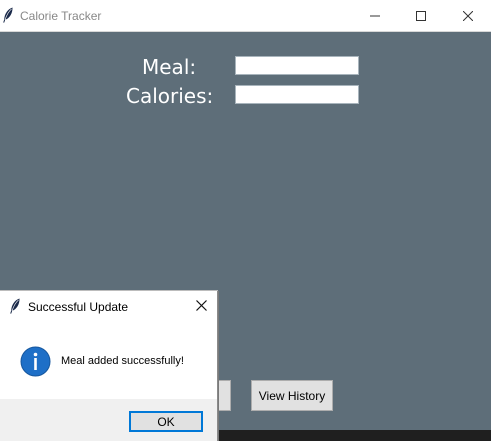 The image size is (491, 441). I want to click on calories-label: Calories:, so click(170, 96).